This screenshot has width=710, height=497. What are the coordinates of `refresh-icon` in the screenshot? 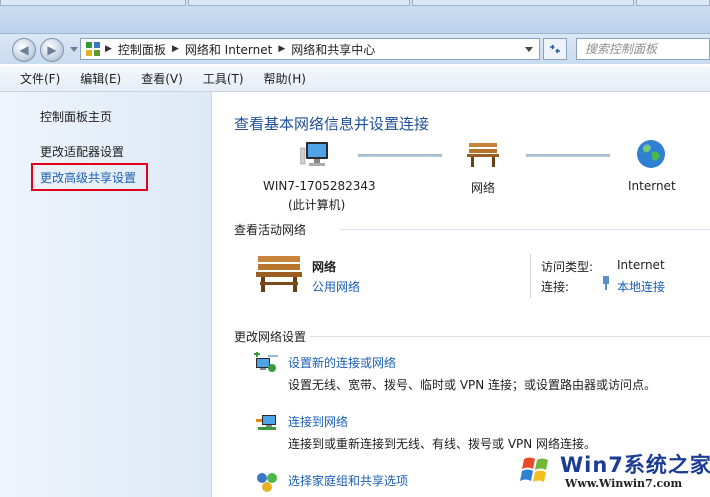 It's located at (555, 49).